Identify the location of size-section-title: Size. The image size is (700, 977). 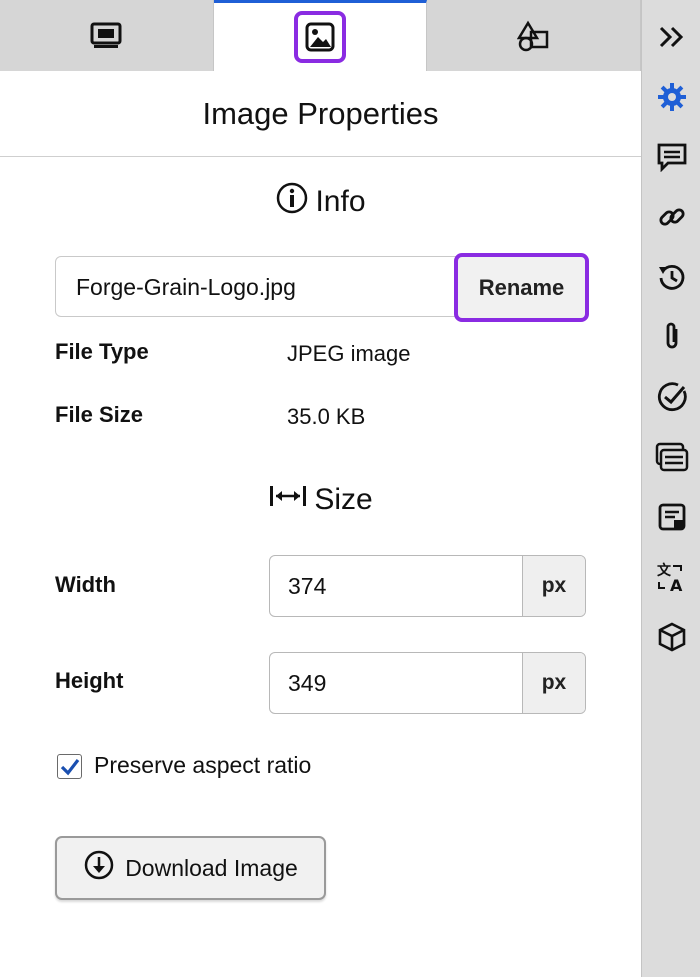
(320, 500).